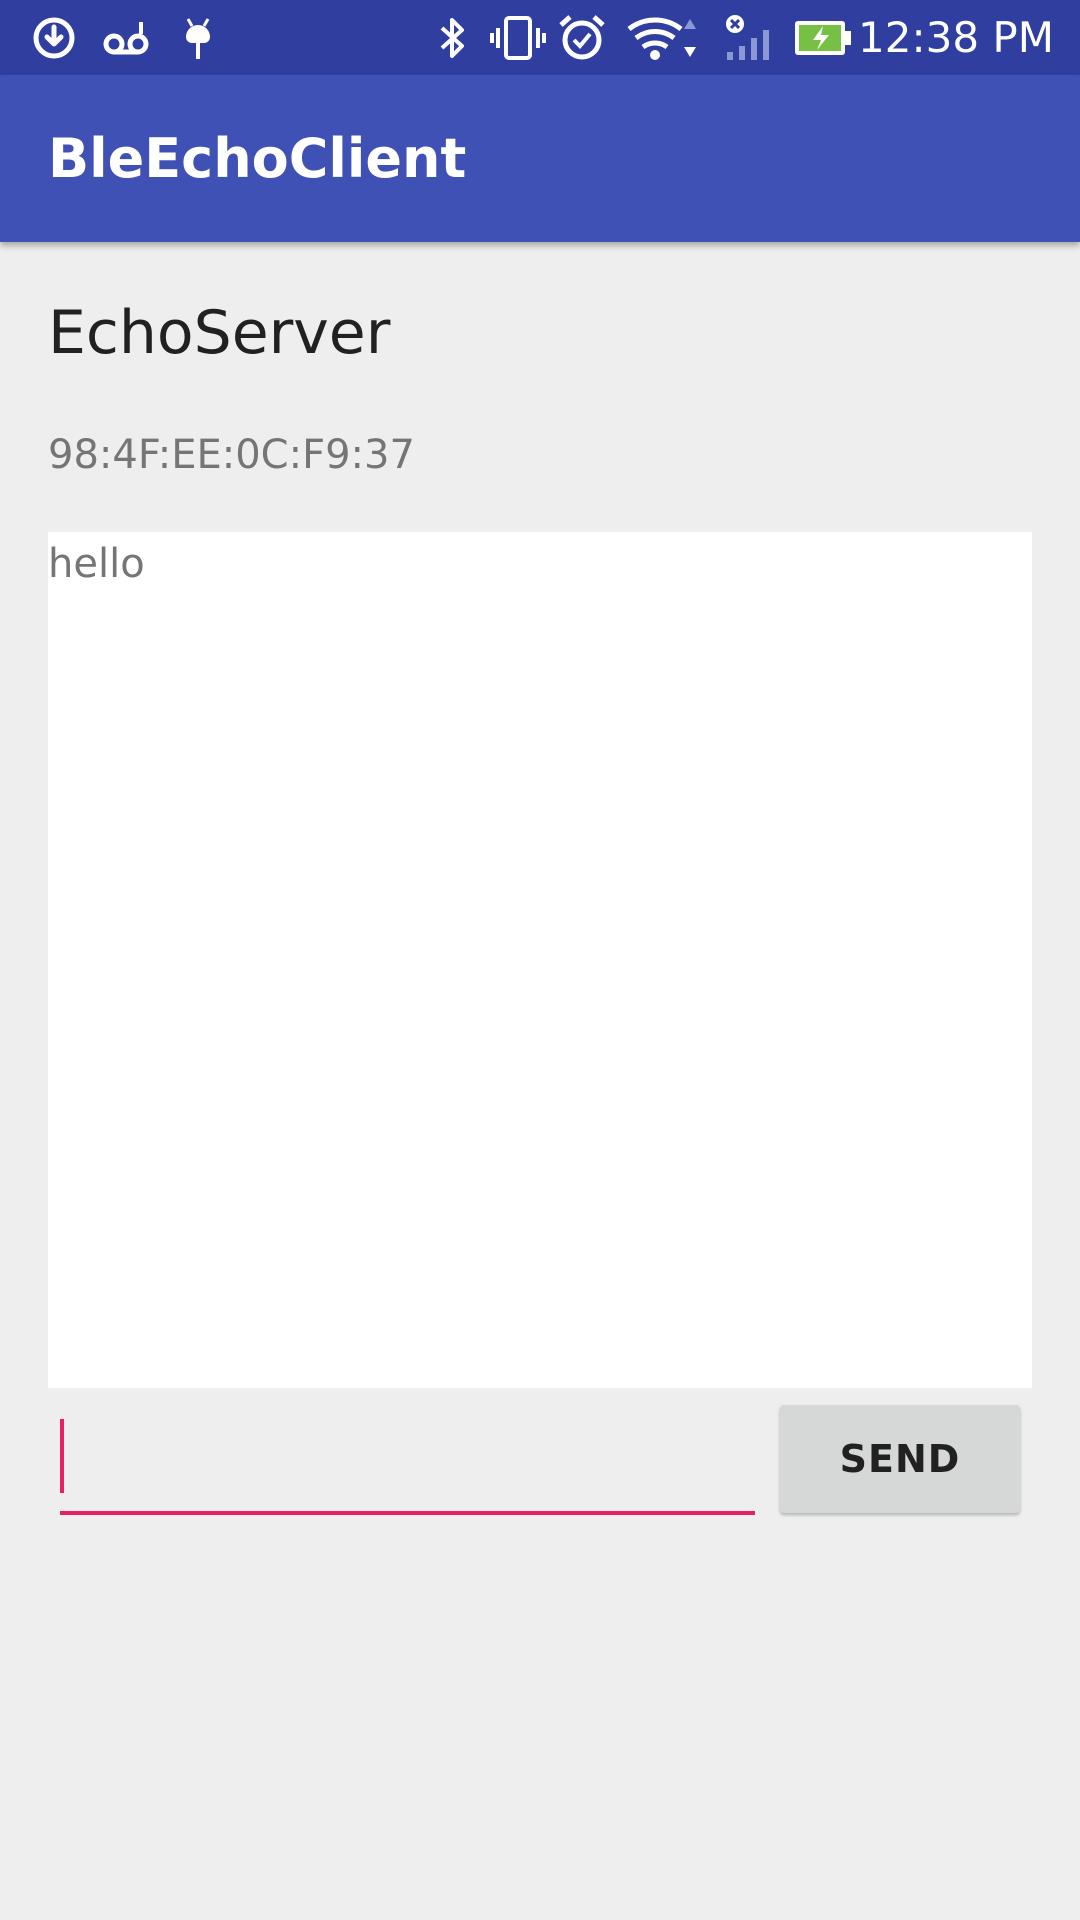  What do you see at coordinates (198, 37) in the screenshot?
I see `android-debug-icon` at bounding box center [198, 37].